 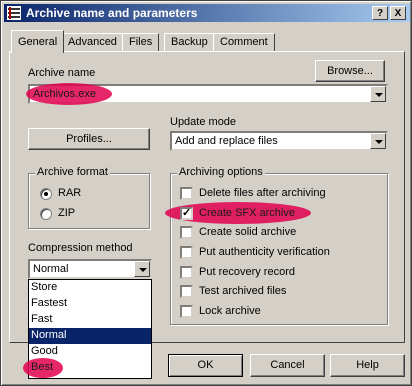 What do you see at coordinates (243, 291) in the screenshot?
I see `test-files-label: Test archived files` at bounding box center [243, 291].